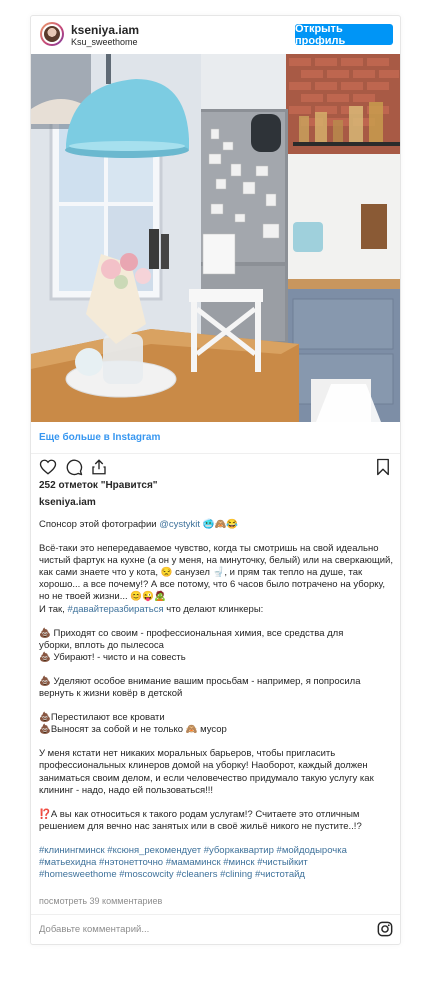 The image size is (430, 988). I want to click on caption-line: санузел, so click(192, 573).